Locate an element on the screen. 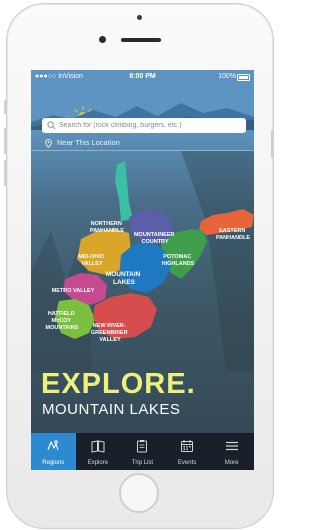 The width and height of the screenshot is (320, 530). search-icon is located at coordinates (51, 125).